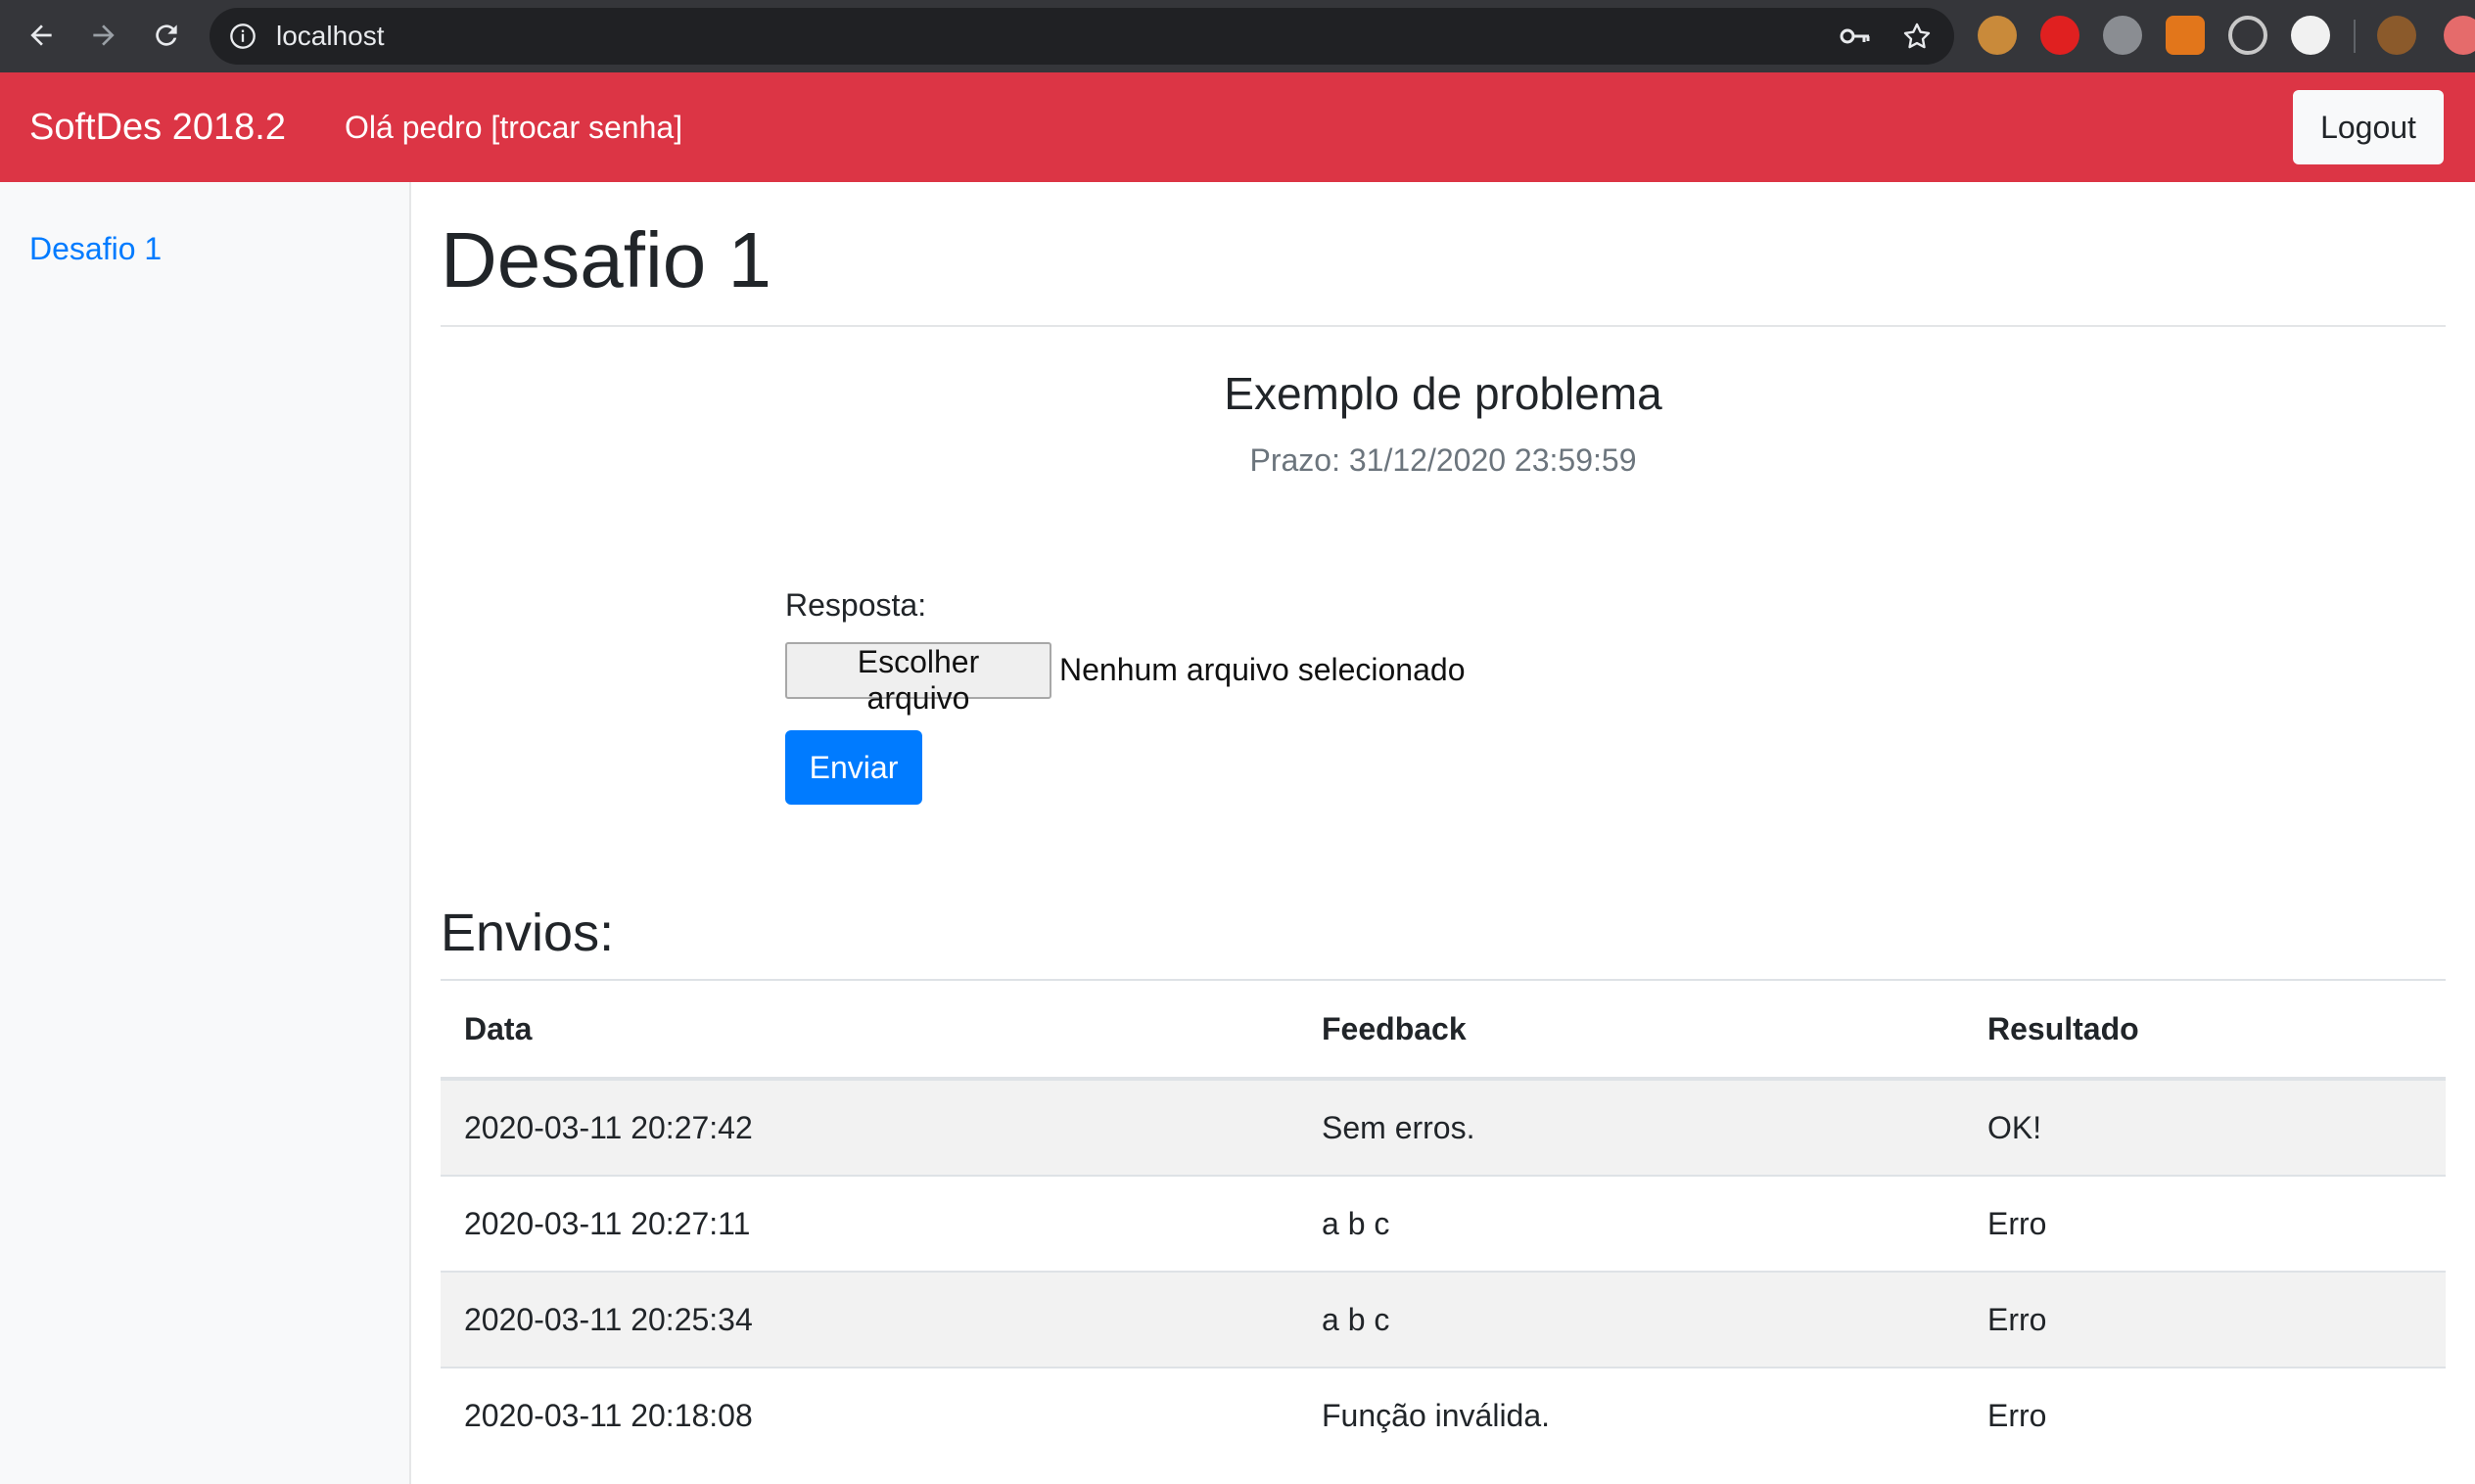 The width and height of the screenshot is (2475, 1484). Describe the element at coordinates (1855, 39) in the screenshot. I see `key-icon` at that location.